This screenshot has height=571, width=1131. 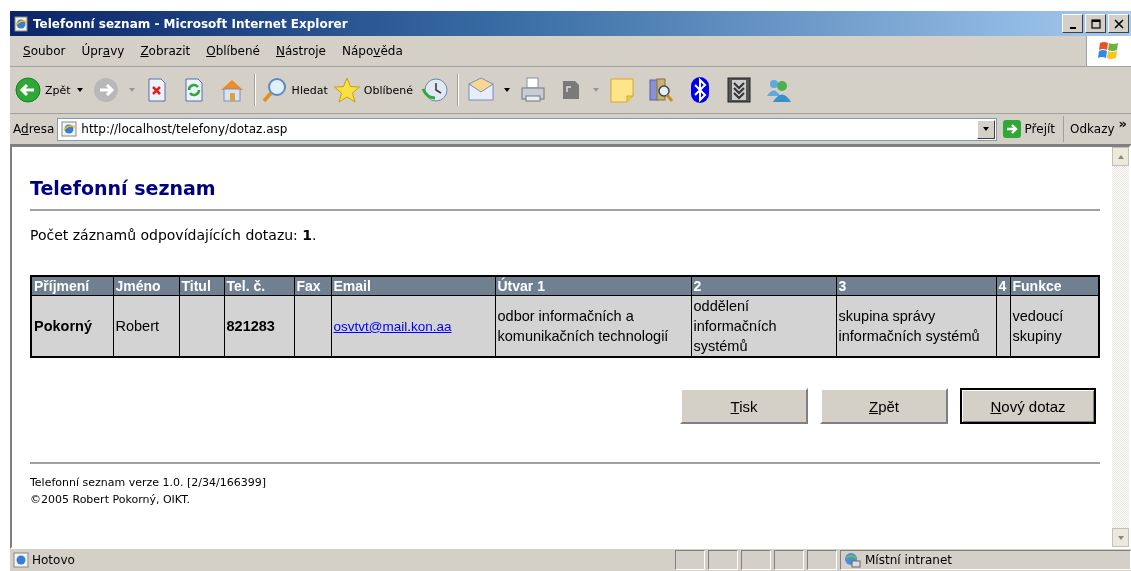 What do you see at coordinates (622, 90) in the screenshot?
I see `note-icon` at bounding box center [622, 90].